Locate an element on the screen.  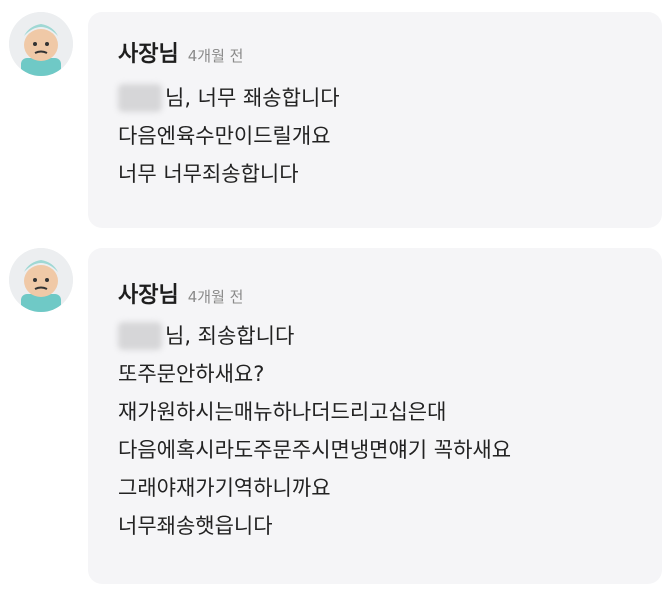
reply-line: 또주문안하새요? is located at coordinates (191, 374).